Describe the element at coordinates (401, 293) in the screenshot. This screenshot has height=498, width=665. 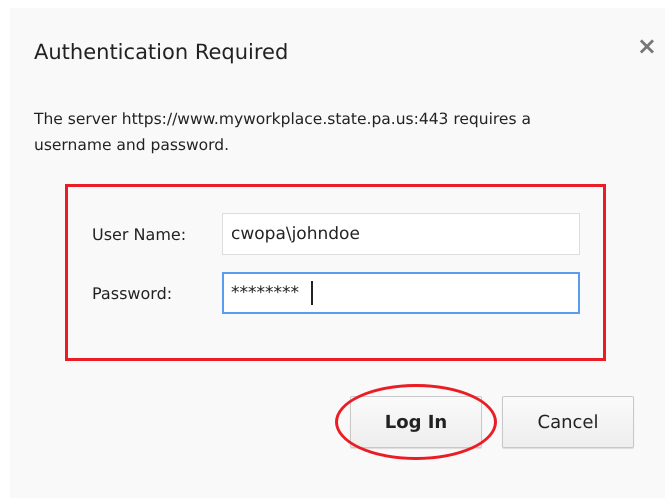
I see `password-field: ********` at that location.